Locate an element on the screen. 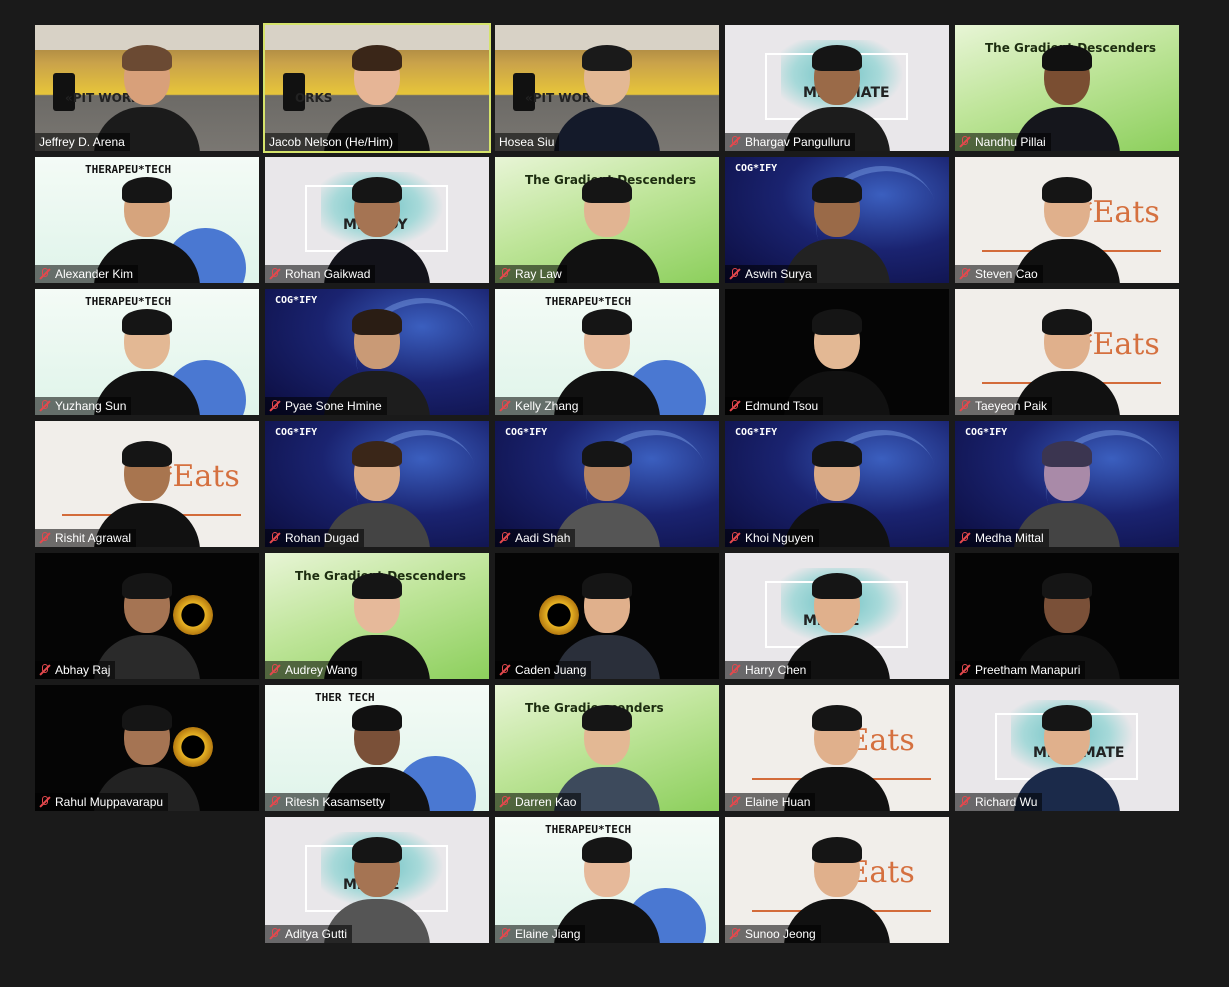  participant-nameplate: Audrey Wang is located at coordinates (314, 670).